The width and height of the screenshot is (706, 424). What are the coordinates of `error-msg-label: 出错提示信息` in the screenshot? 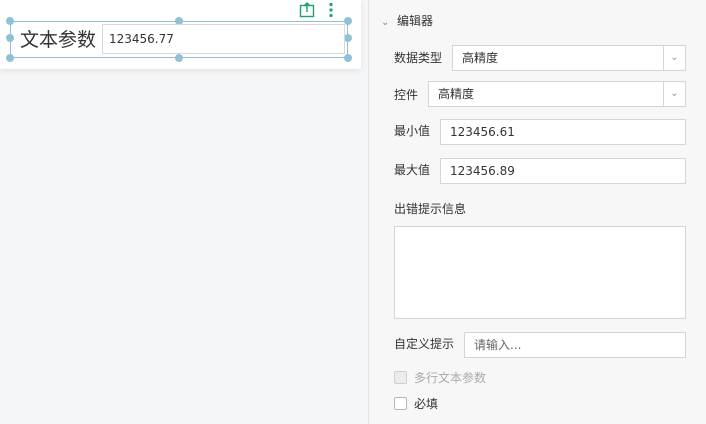 It's located at (430, 209).